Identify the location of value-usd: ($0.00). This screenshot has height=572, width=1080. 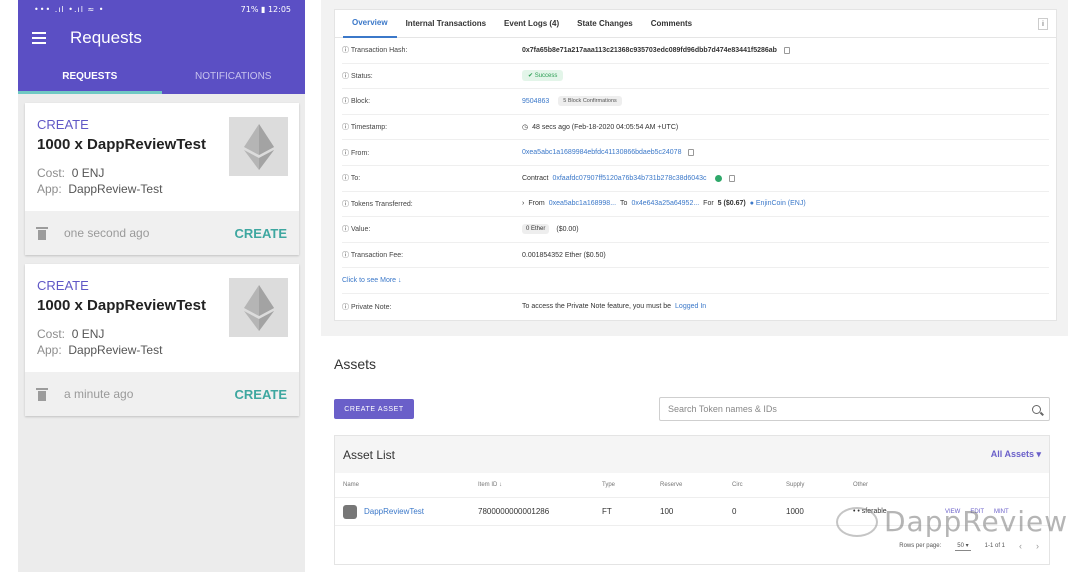
(567, 229).